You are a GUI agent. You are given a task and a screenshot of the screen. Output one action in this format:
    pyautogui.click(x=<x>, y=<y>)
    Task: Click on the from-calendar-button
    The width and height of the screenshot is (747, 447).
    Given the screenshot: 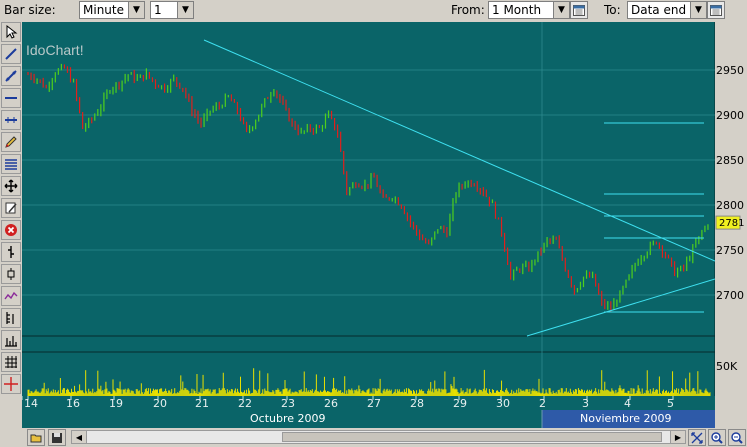 What is the action you would take?
    pyautogui.click(x=579, y=10)
    